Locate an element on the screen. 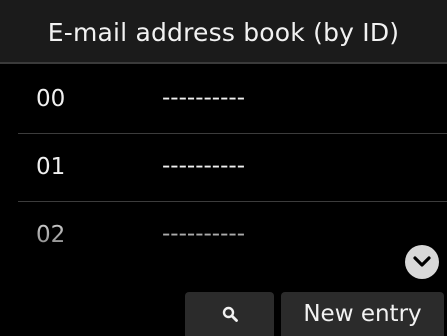  entry-id: 00 is located at coordinates (51, 99).